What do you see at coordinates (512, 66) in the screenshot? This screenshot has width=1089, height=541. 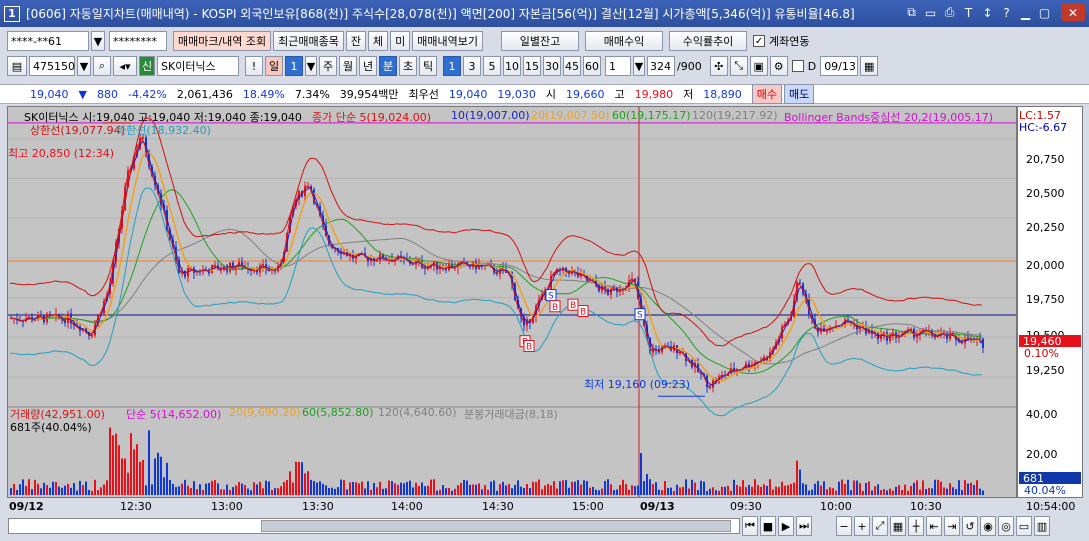 I see `minute-10: 10` at bounding box center [512, 66].